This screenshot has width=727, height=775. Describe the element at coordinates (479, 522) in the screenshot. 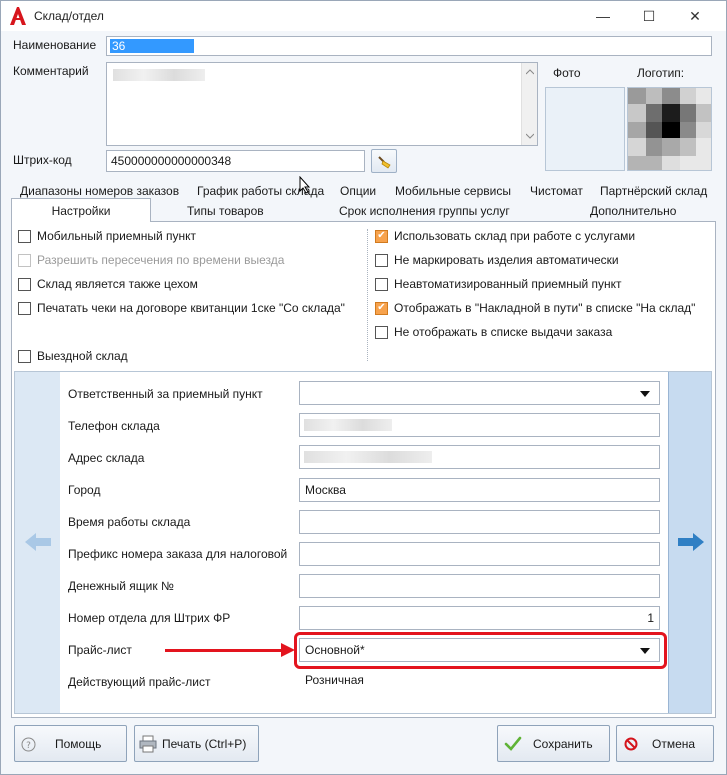

I see `hours-input` at that location.